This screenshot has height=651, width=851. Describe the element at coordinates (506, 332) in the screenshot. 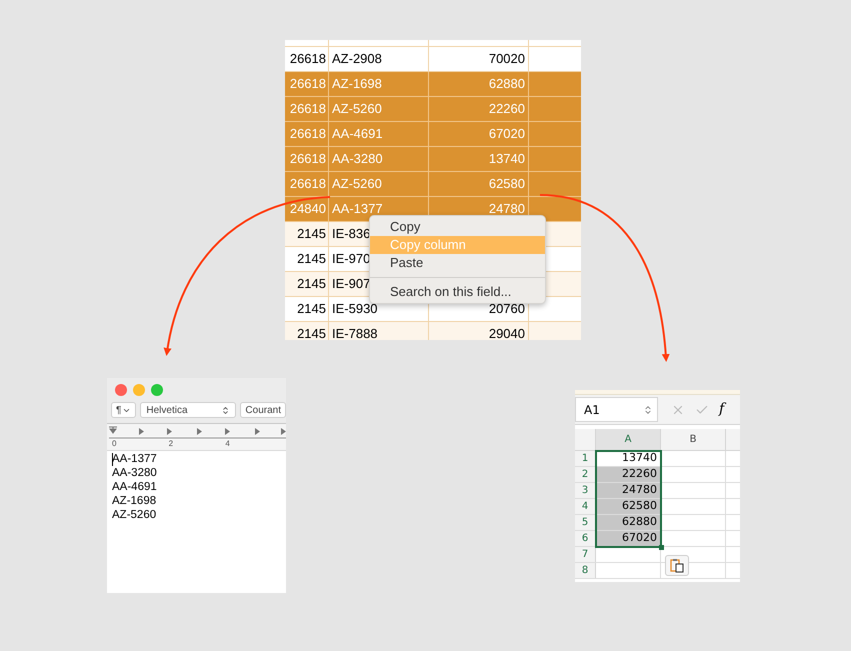

I see `table-cell-text: 29040` at that location.